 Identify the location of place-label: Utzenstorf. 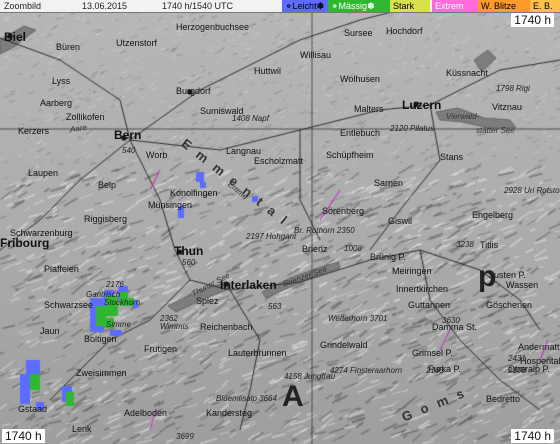
(137, 43).